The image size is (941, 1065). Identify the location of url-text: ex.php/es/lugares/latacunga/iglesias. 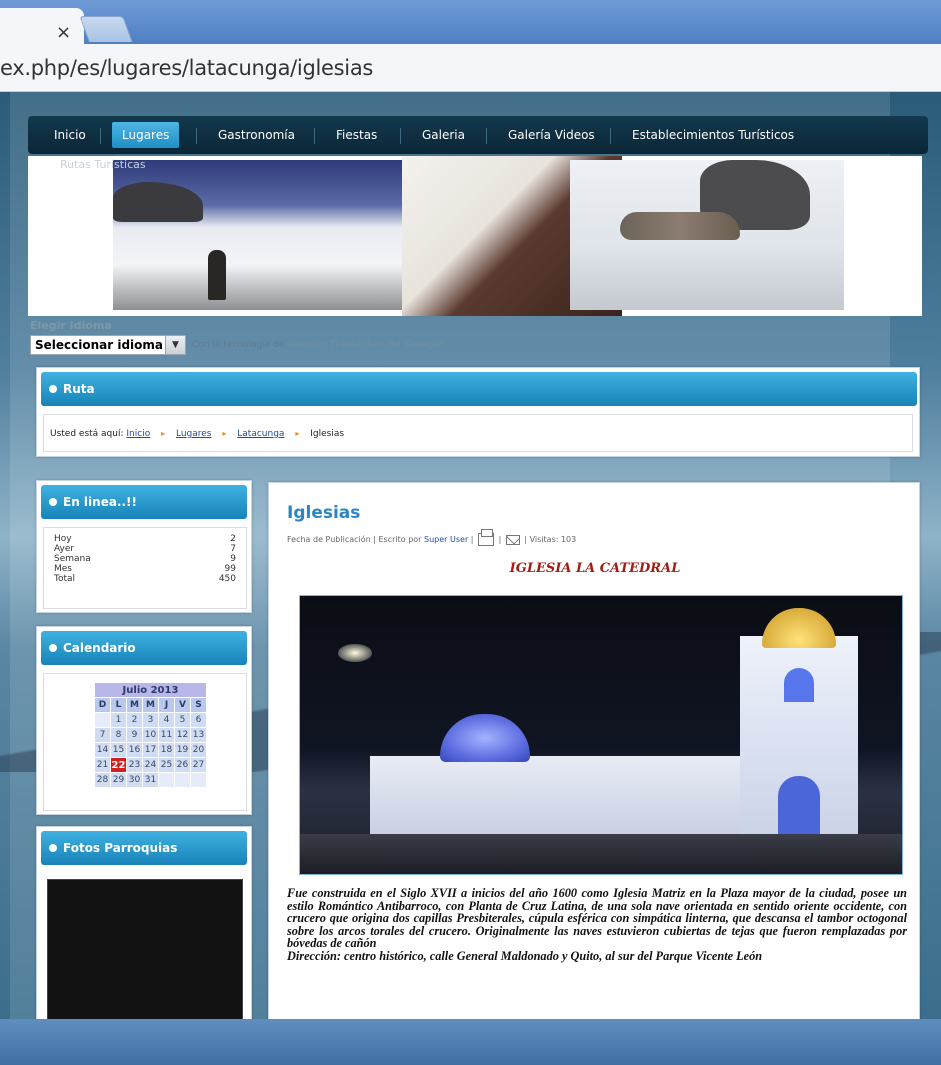
(186, 68).